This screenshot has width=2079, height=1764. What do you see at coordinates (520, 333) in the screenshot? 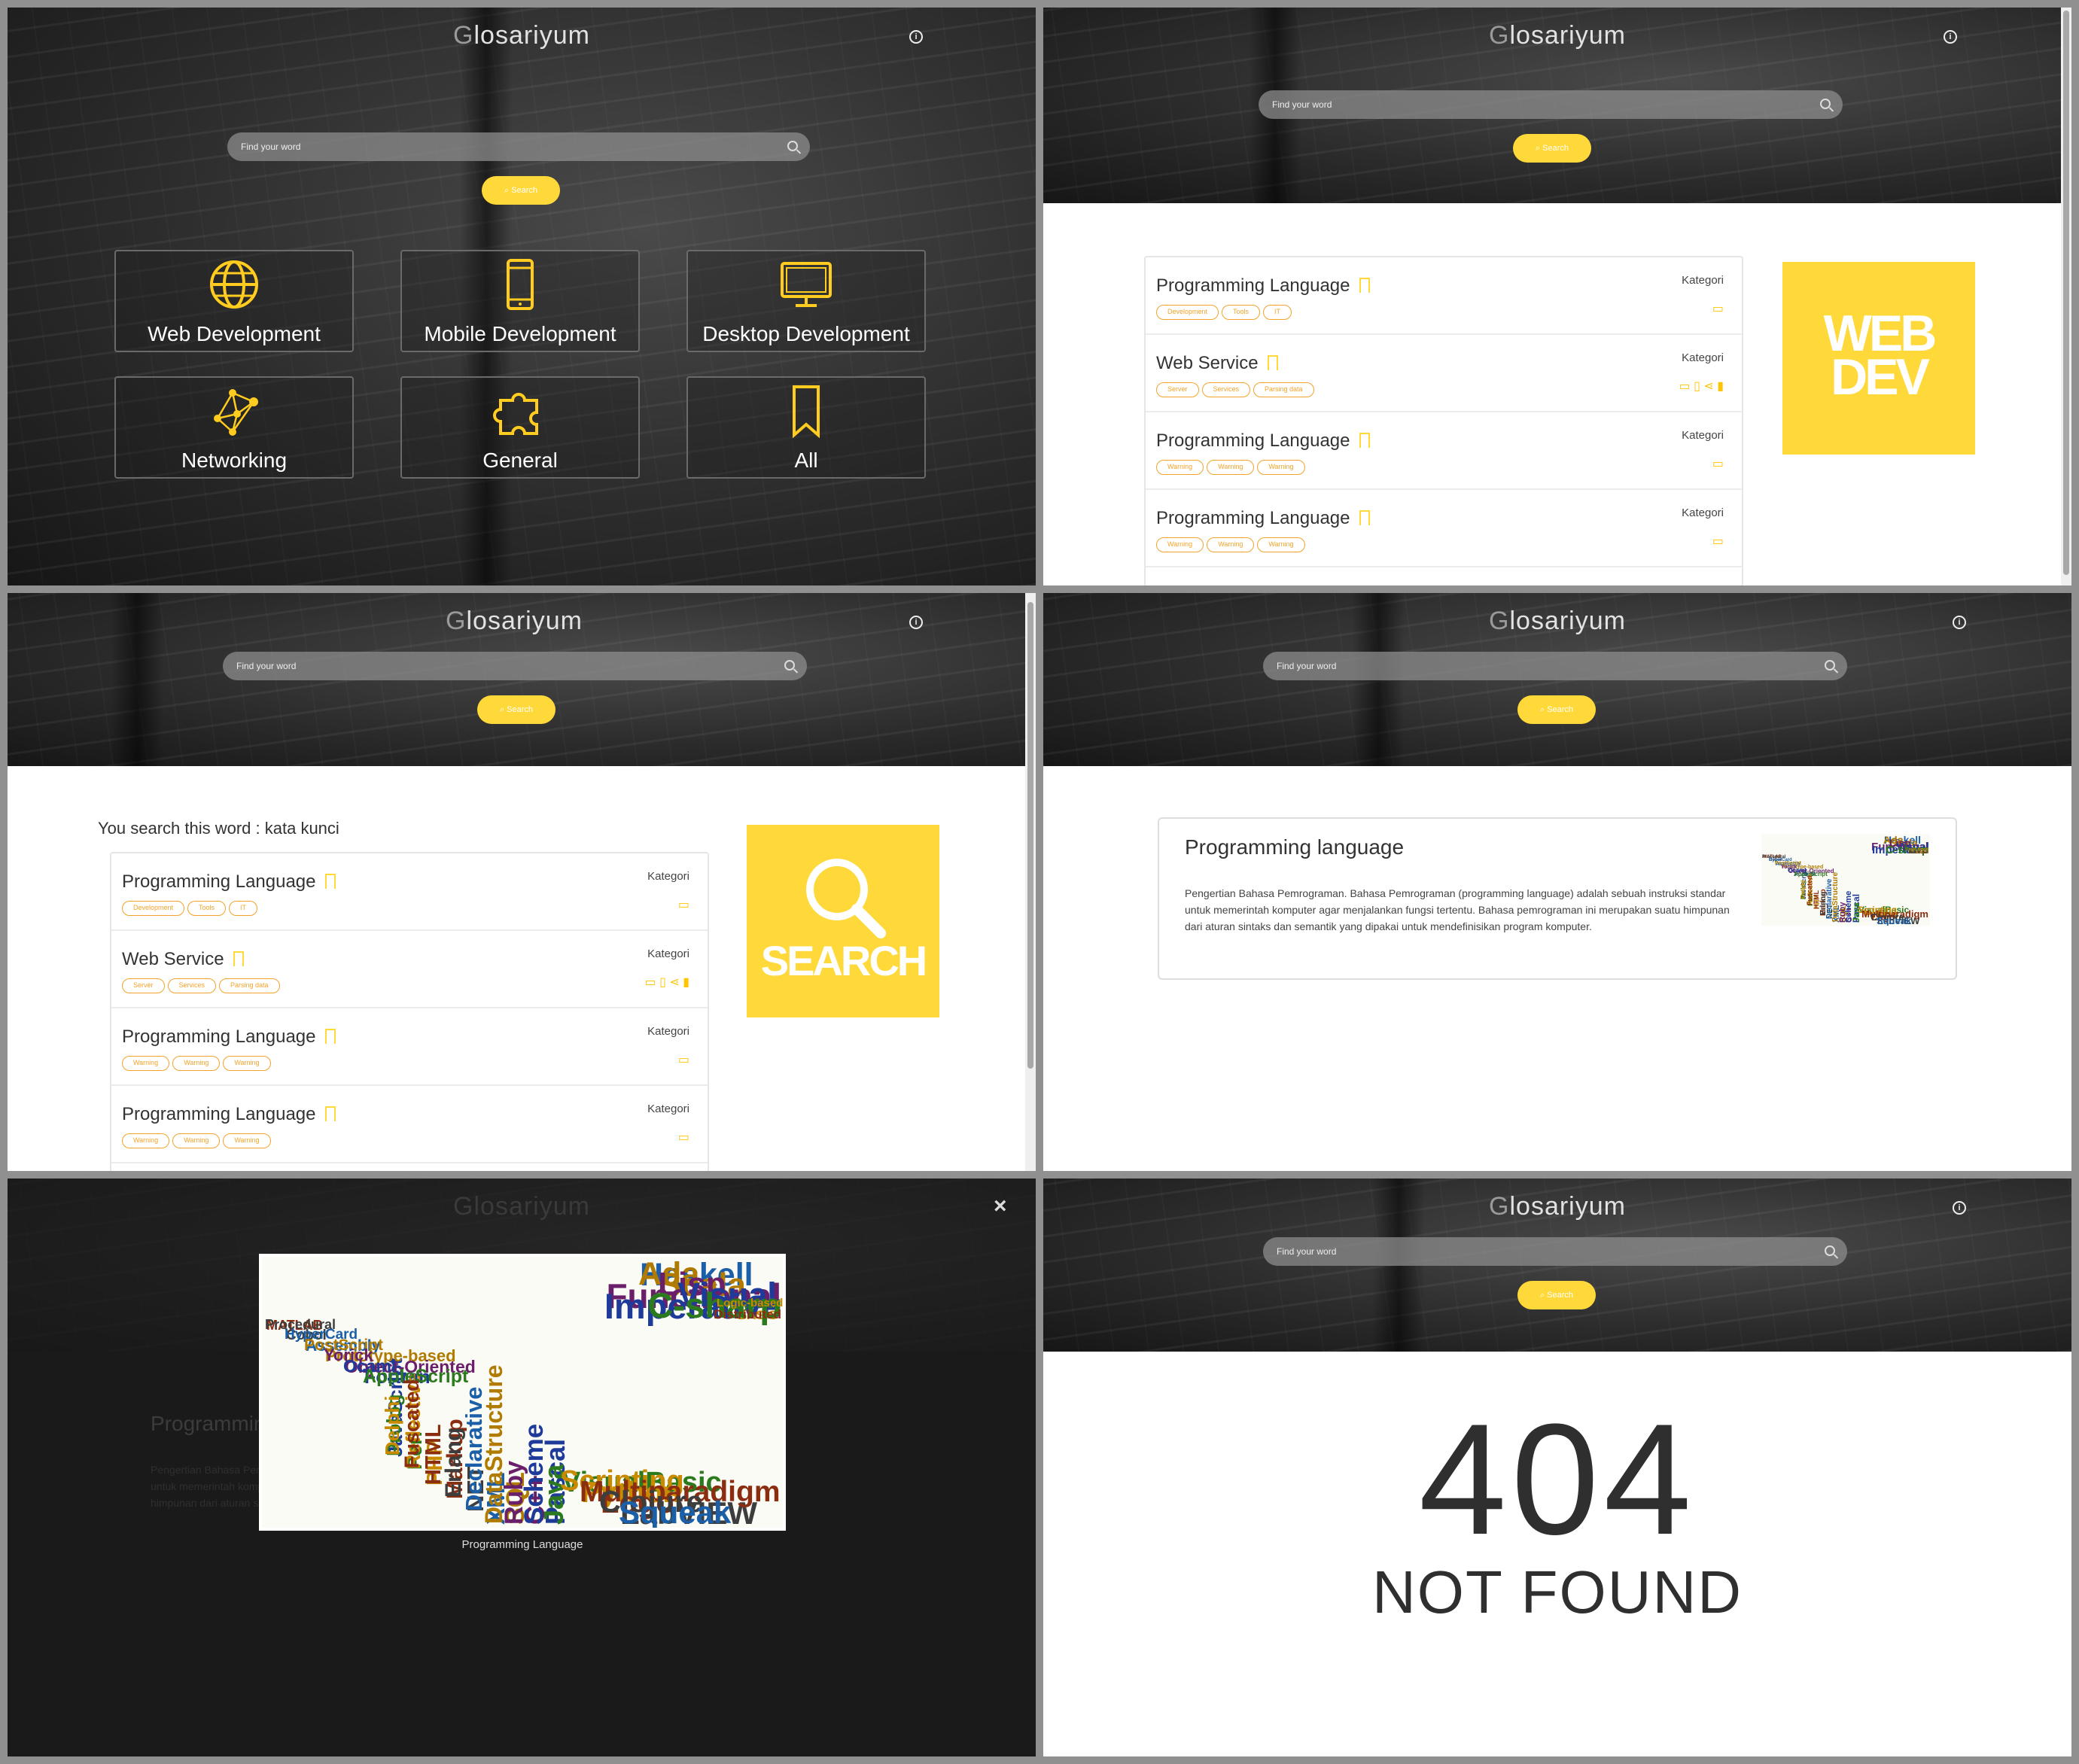
I see `category-label: Mobile Development` at bounding box center [520, 333].